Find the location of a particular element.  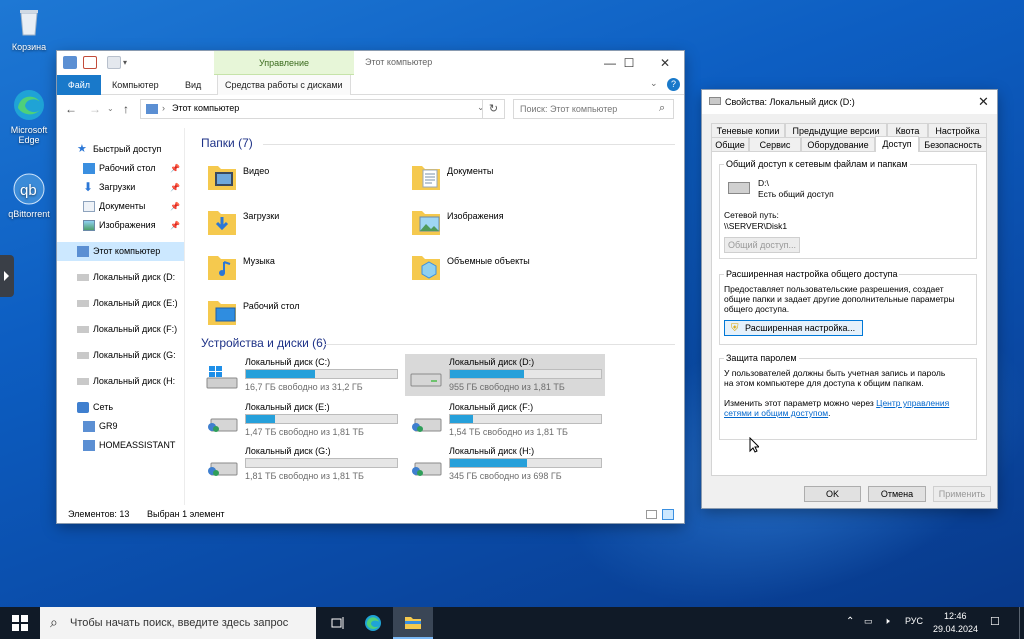

notifications-icon: ☐ is located at coordinates (995, 621).